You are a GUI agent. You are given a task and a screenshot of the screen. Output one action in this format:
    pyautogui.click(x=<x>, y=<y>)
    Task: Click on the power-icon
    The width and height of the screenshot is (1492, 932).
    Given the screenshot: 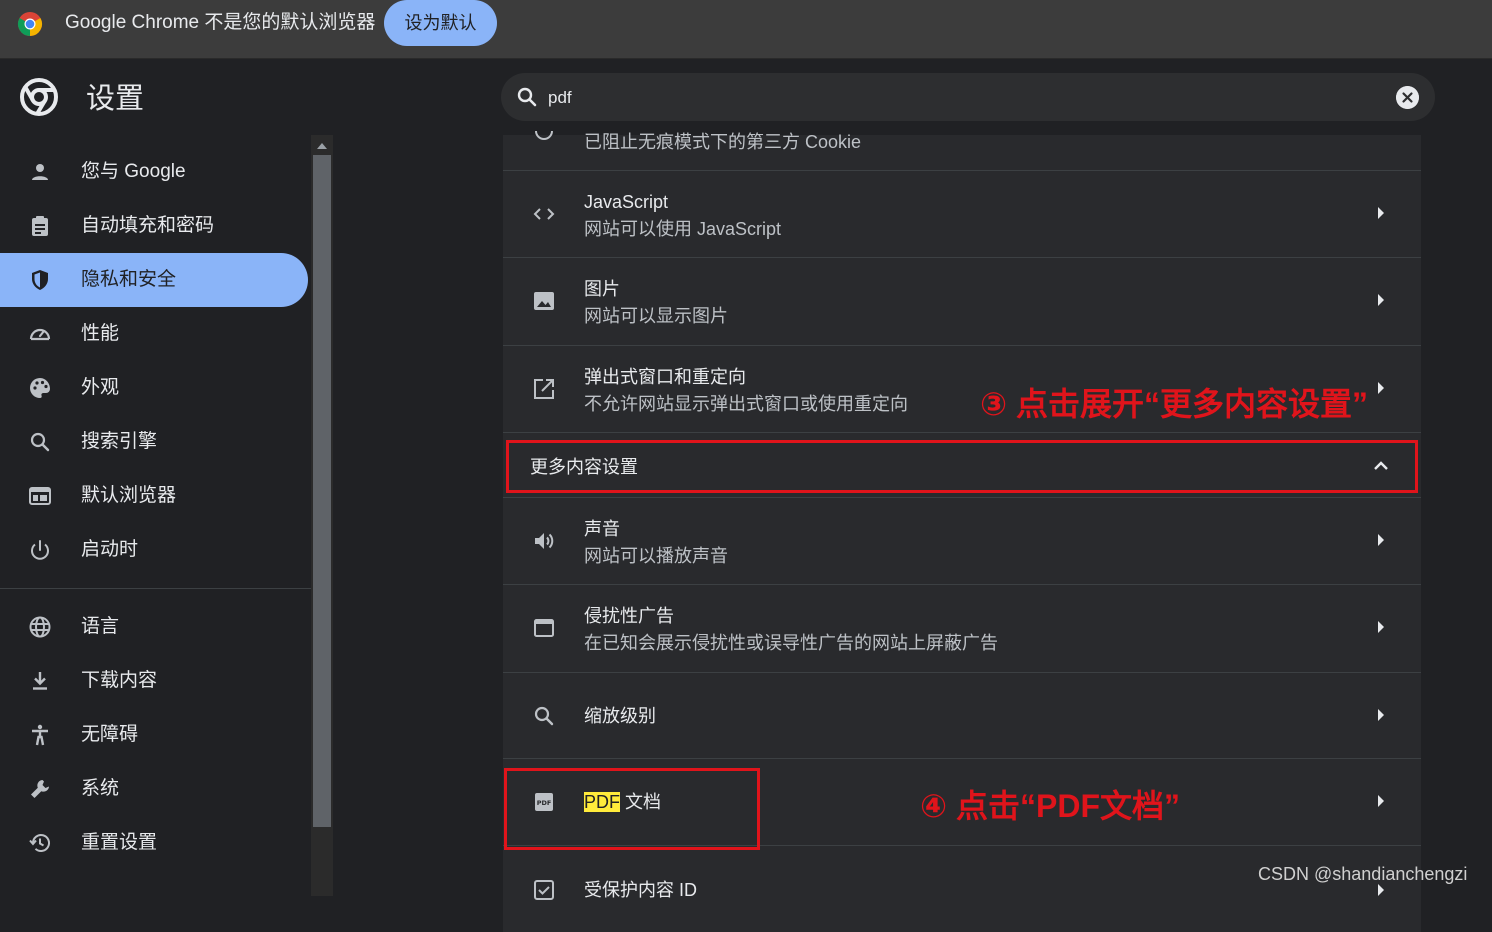 What is the action you would take?
    pyautogui.click(x=40, y=550)
    